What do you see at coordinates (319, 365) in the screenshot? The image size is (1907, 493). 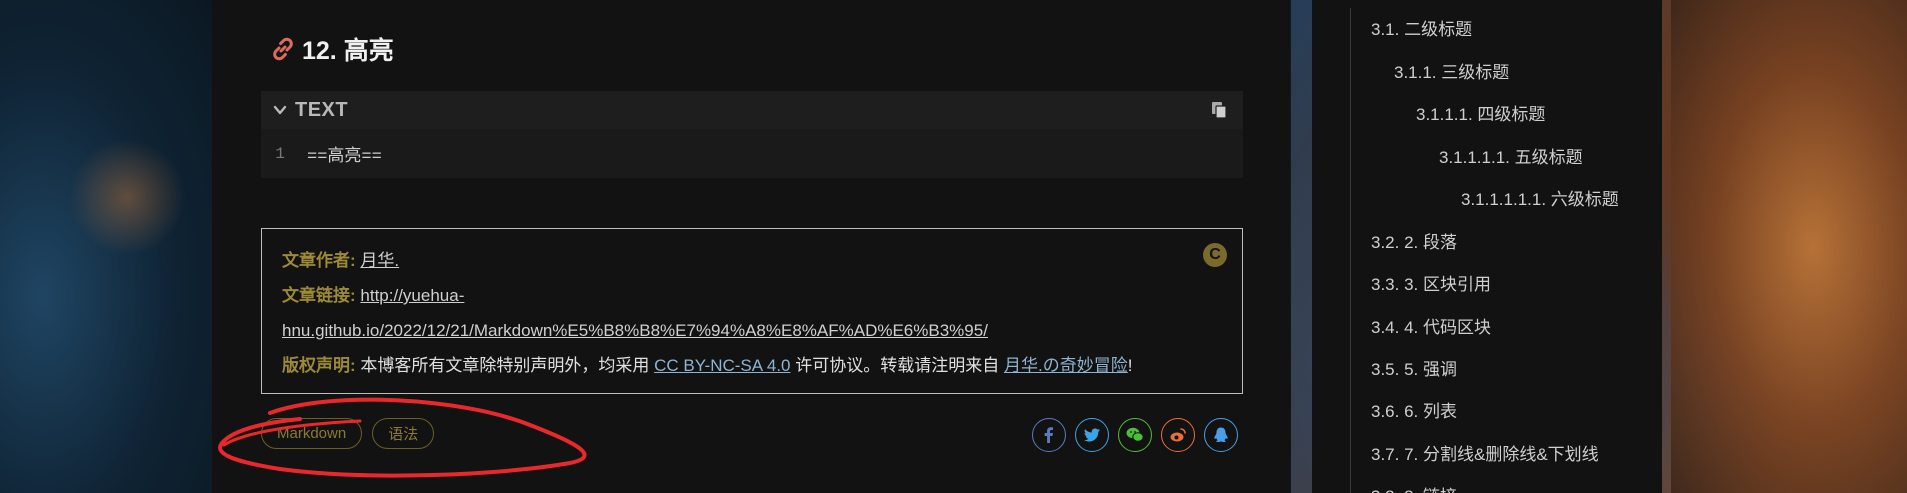 I see `license-label: 版权声明:` at bounding box center [319, 365].